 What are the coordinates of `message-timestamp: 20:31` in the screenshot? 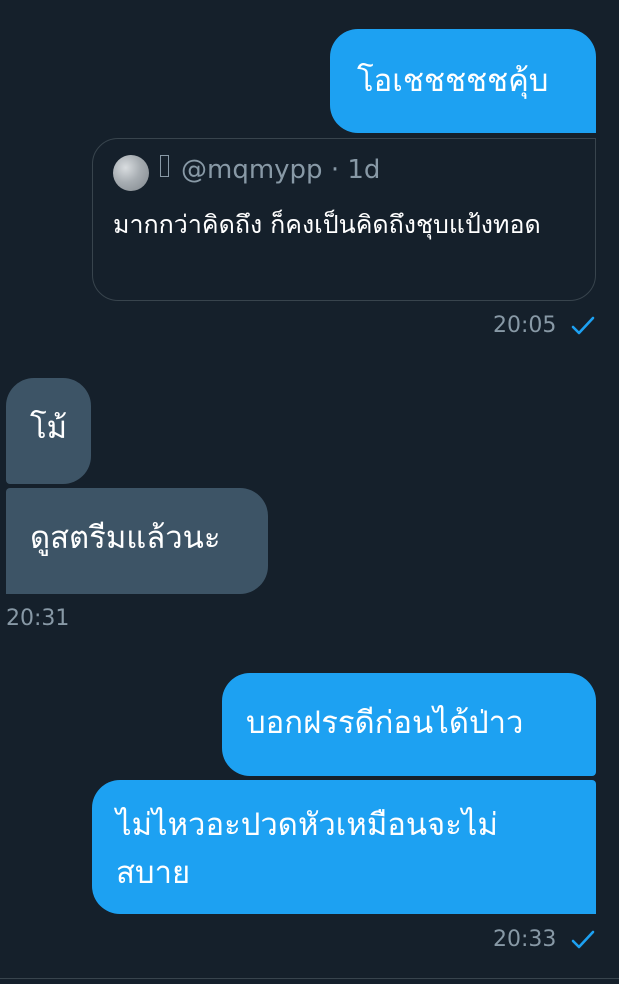 It's located at (38, 618).